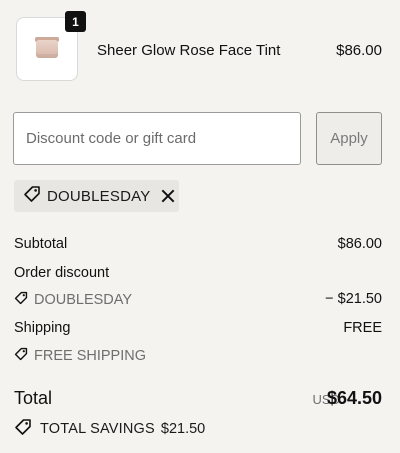 This screenshot has width=400, height=453. I want to click on total-savings-row: TOTAL SAVINGS $21.50, so click(109, 429).